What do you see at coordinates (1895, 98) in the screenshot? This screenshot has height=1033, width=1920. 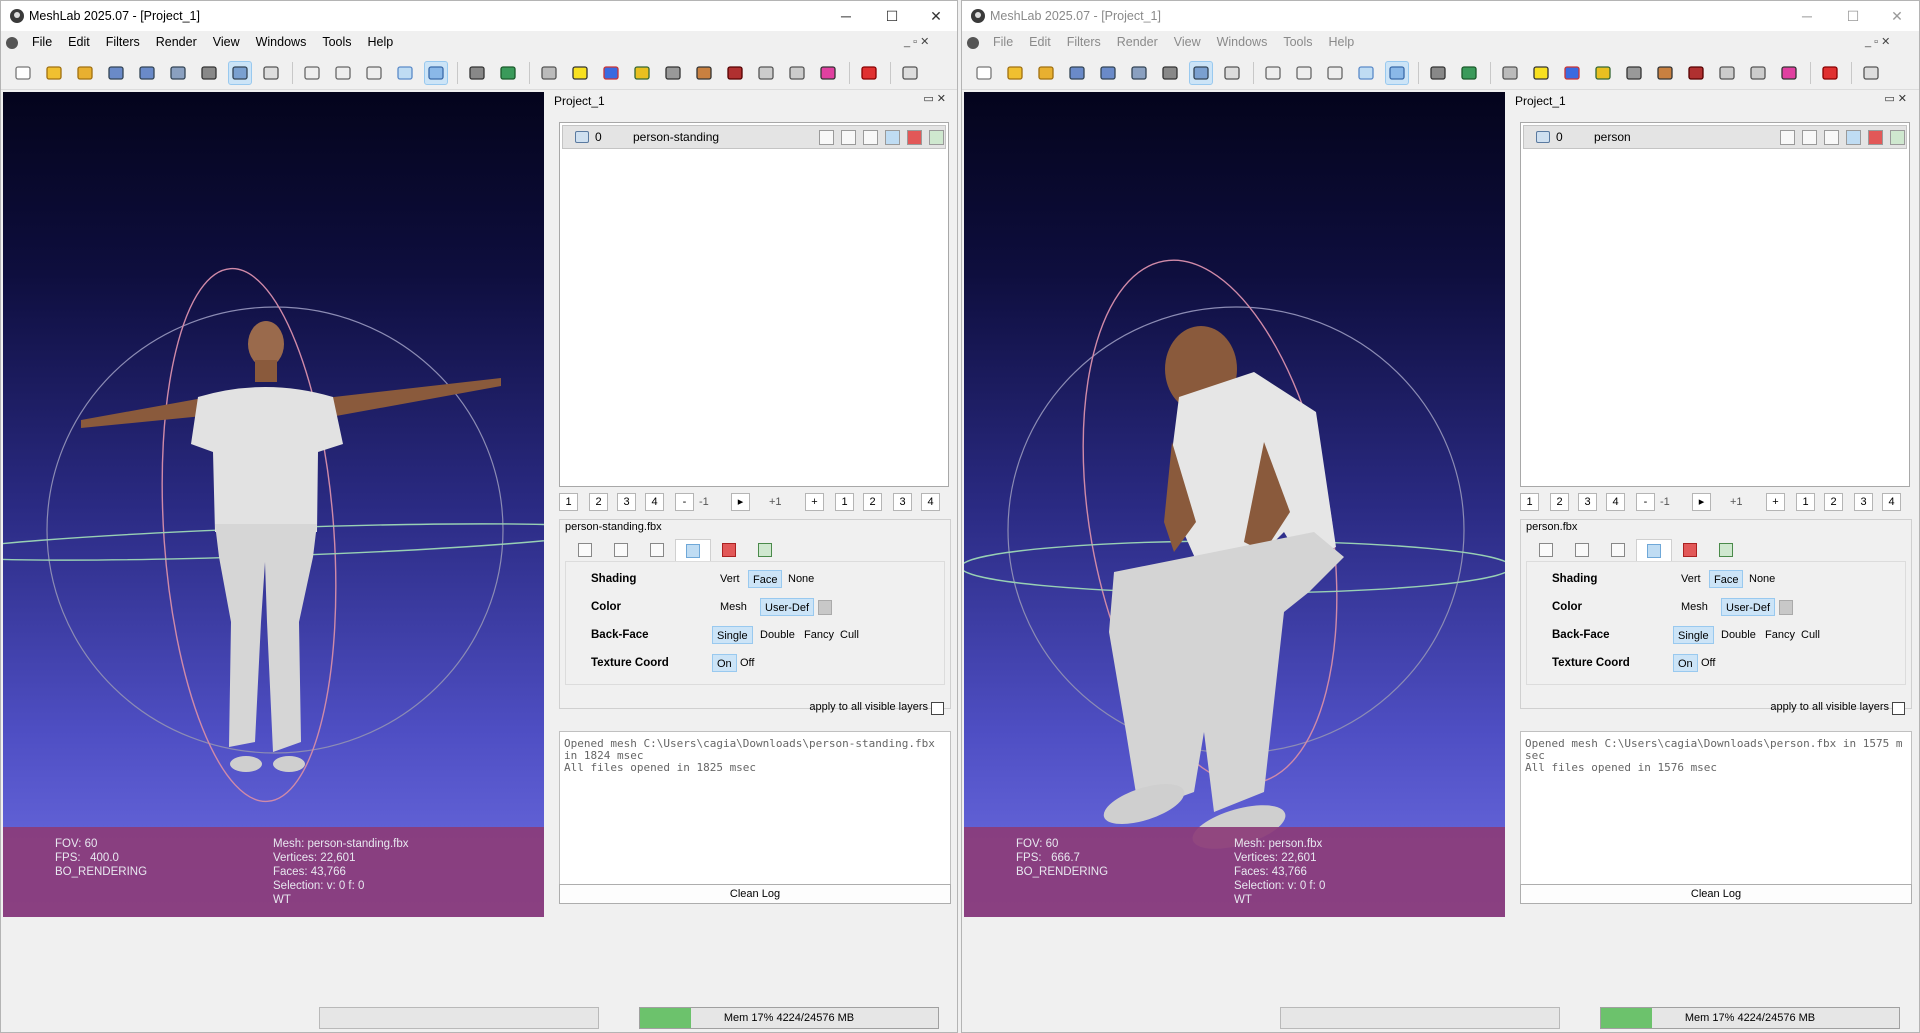 I see `panel-float-close-buttons: ▭ ✕` at bounding box center [1895, 98].